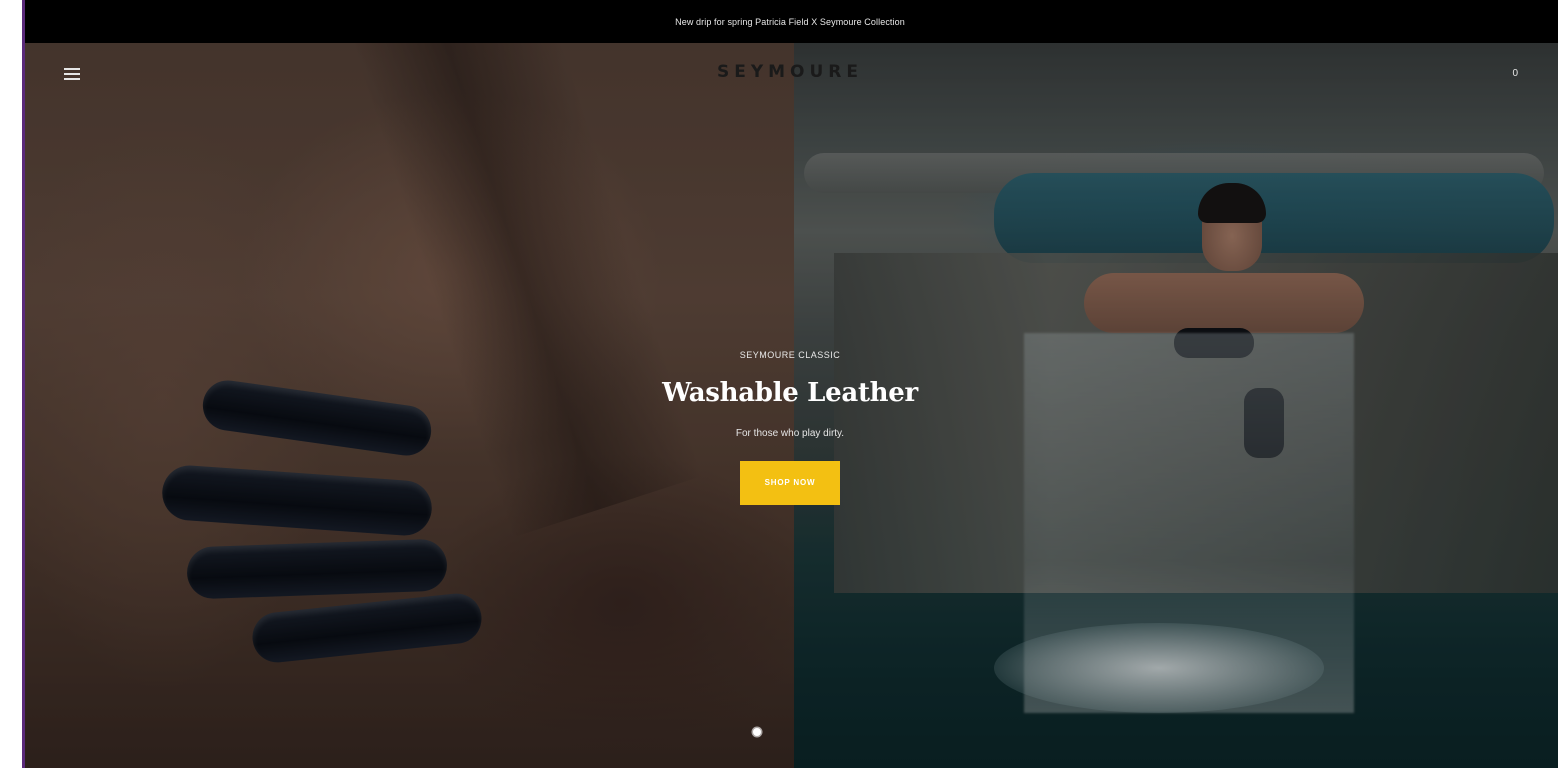 The image size is (1558, 768). Describe the element at coordinates (790, 393) in the screenshot. I see `hero-title: Washable Leather` at that location.